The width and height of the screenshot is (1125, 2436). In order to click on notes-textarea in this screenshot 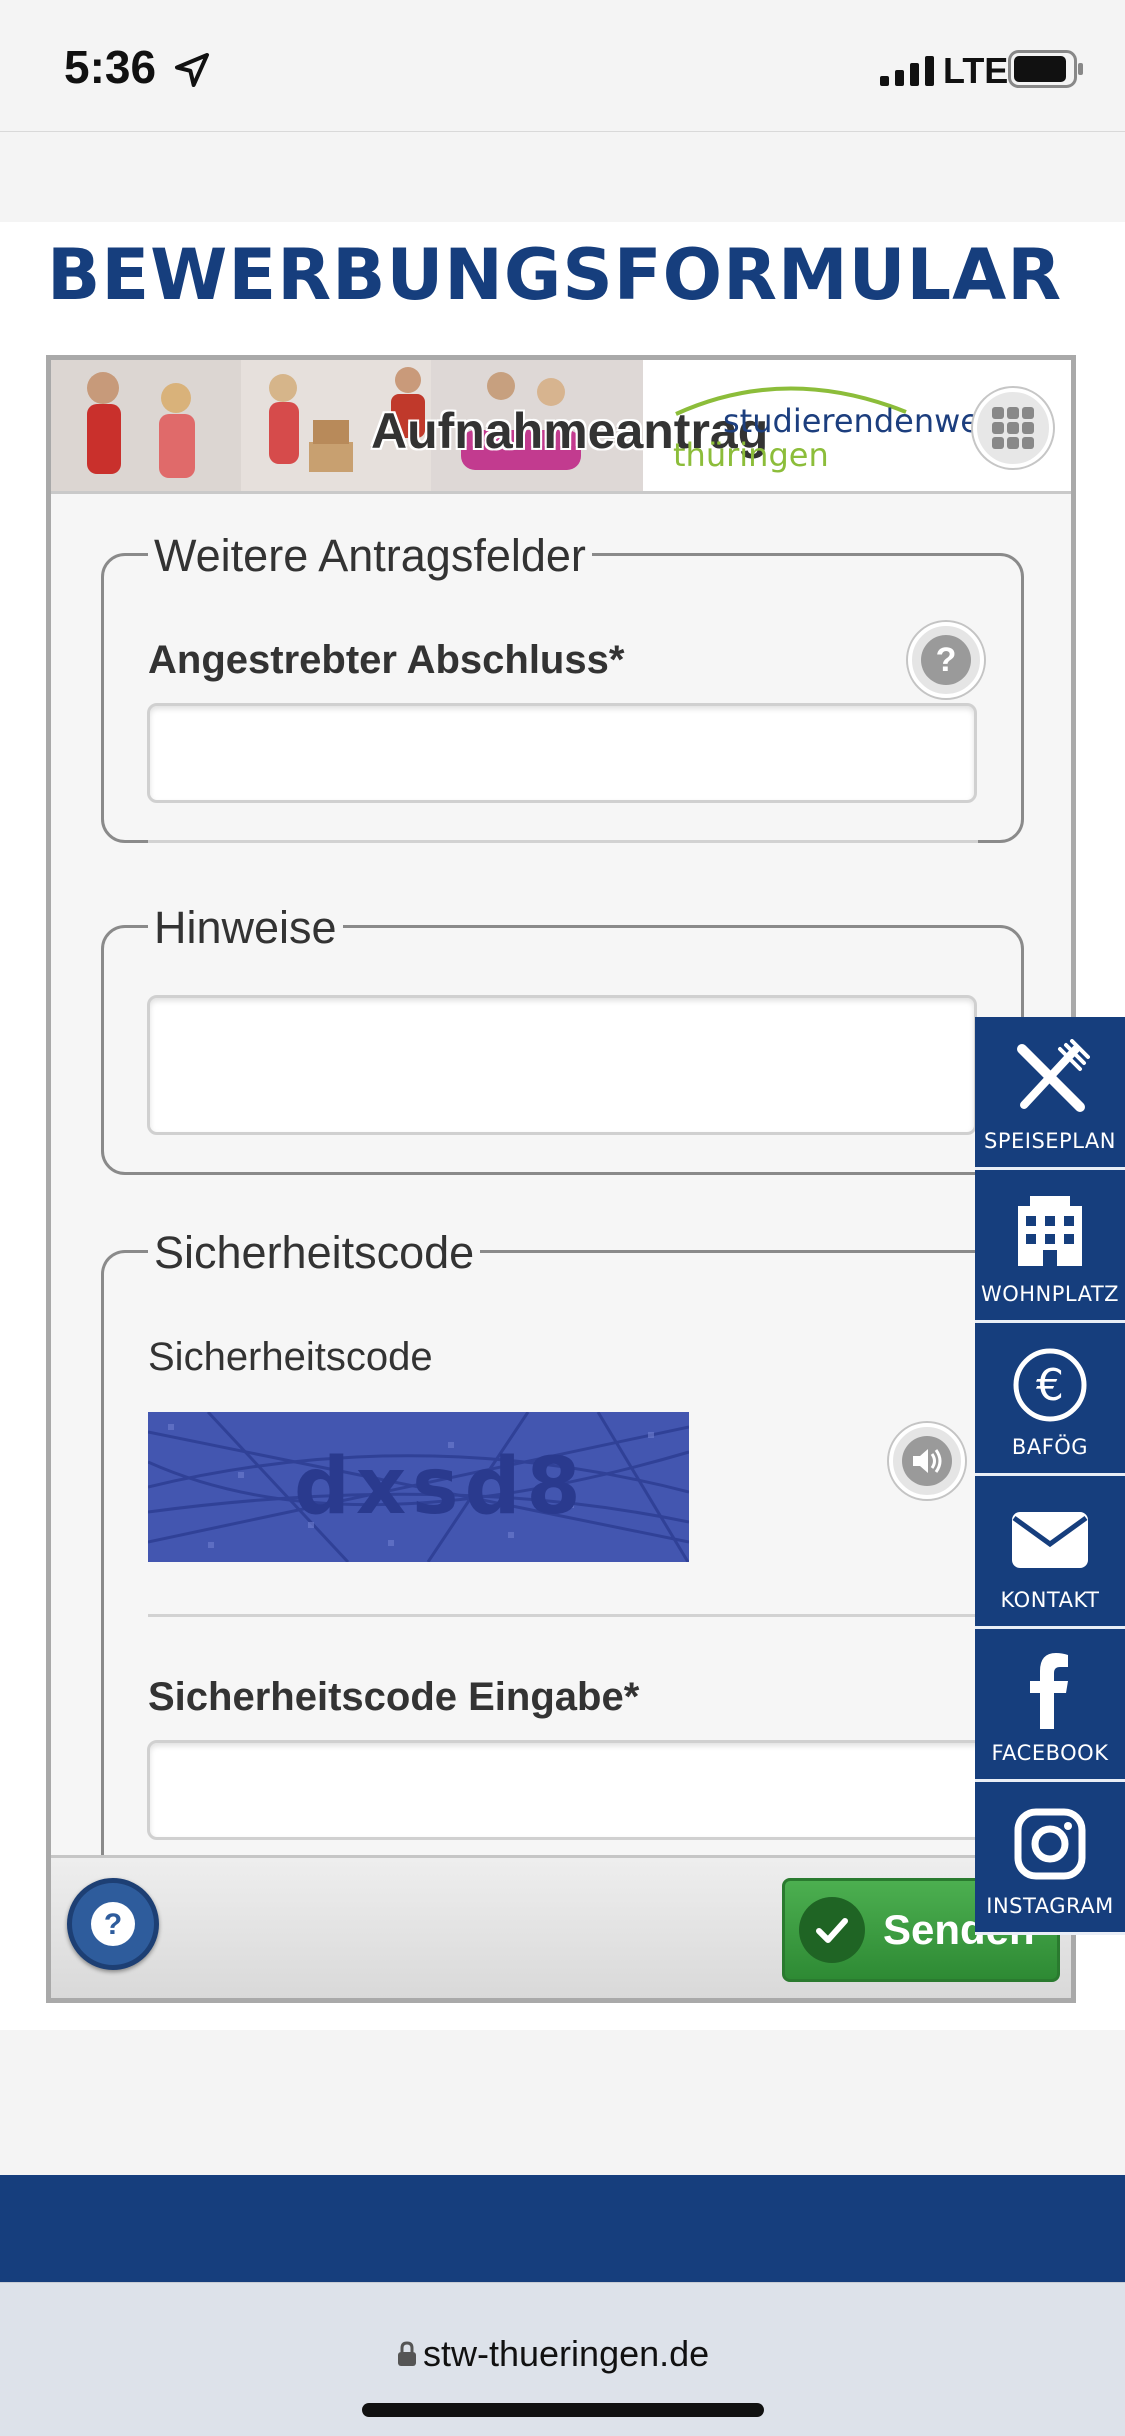, I will do `click(562, 1065)`.